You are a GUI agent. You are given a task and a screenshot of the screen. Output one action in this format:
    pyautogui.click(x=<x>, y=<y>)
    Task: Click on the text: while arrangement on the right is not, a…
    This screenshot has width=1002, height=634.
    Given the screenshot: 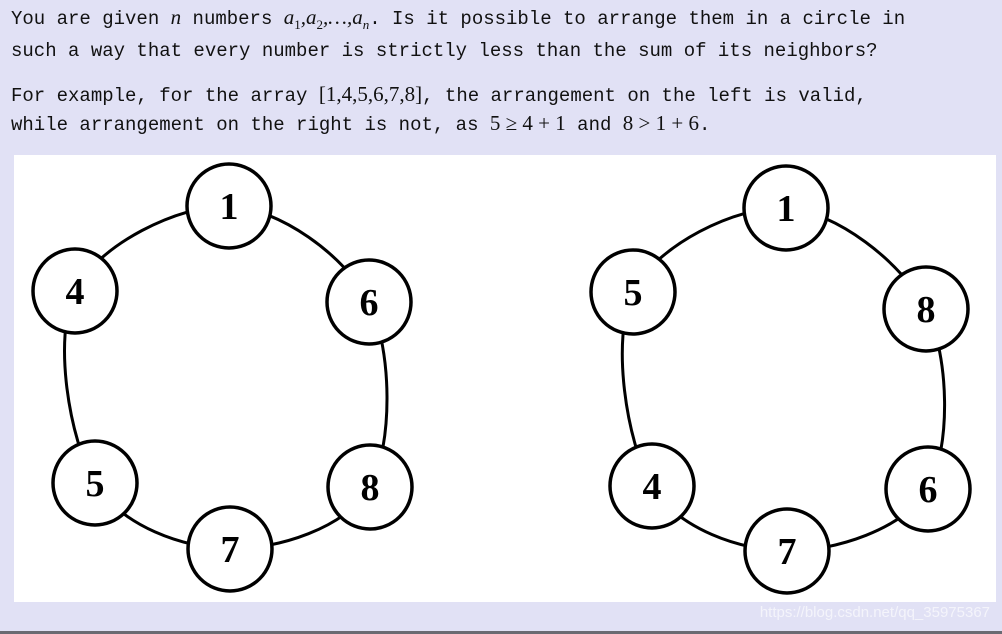 What is the action you would take?
    pyautogui.click(x=250, y=125)
    